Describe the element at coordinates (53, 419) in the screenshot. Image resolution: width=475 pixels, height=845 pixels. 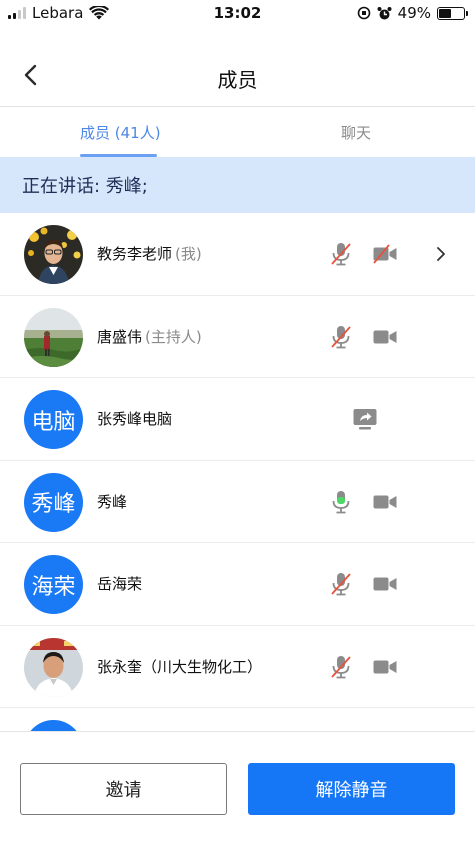
I see `avatar: 电脑` at that location.